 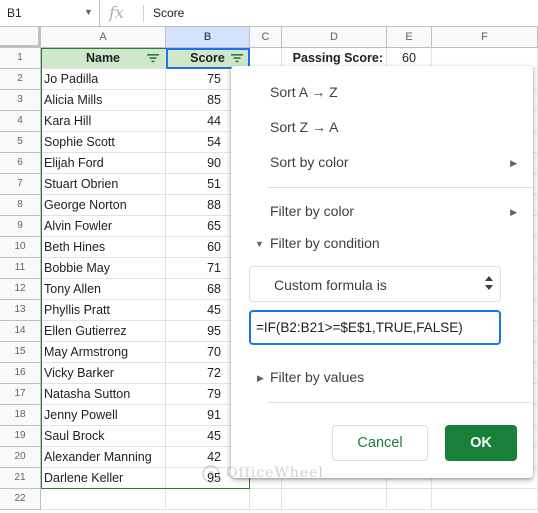 What do you see at coordinates (103, 289) in the screenshot?
I see `cell-a12: Tony Allen` at bounding box center [103, 289].